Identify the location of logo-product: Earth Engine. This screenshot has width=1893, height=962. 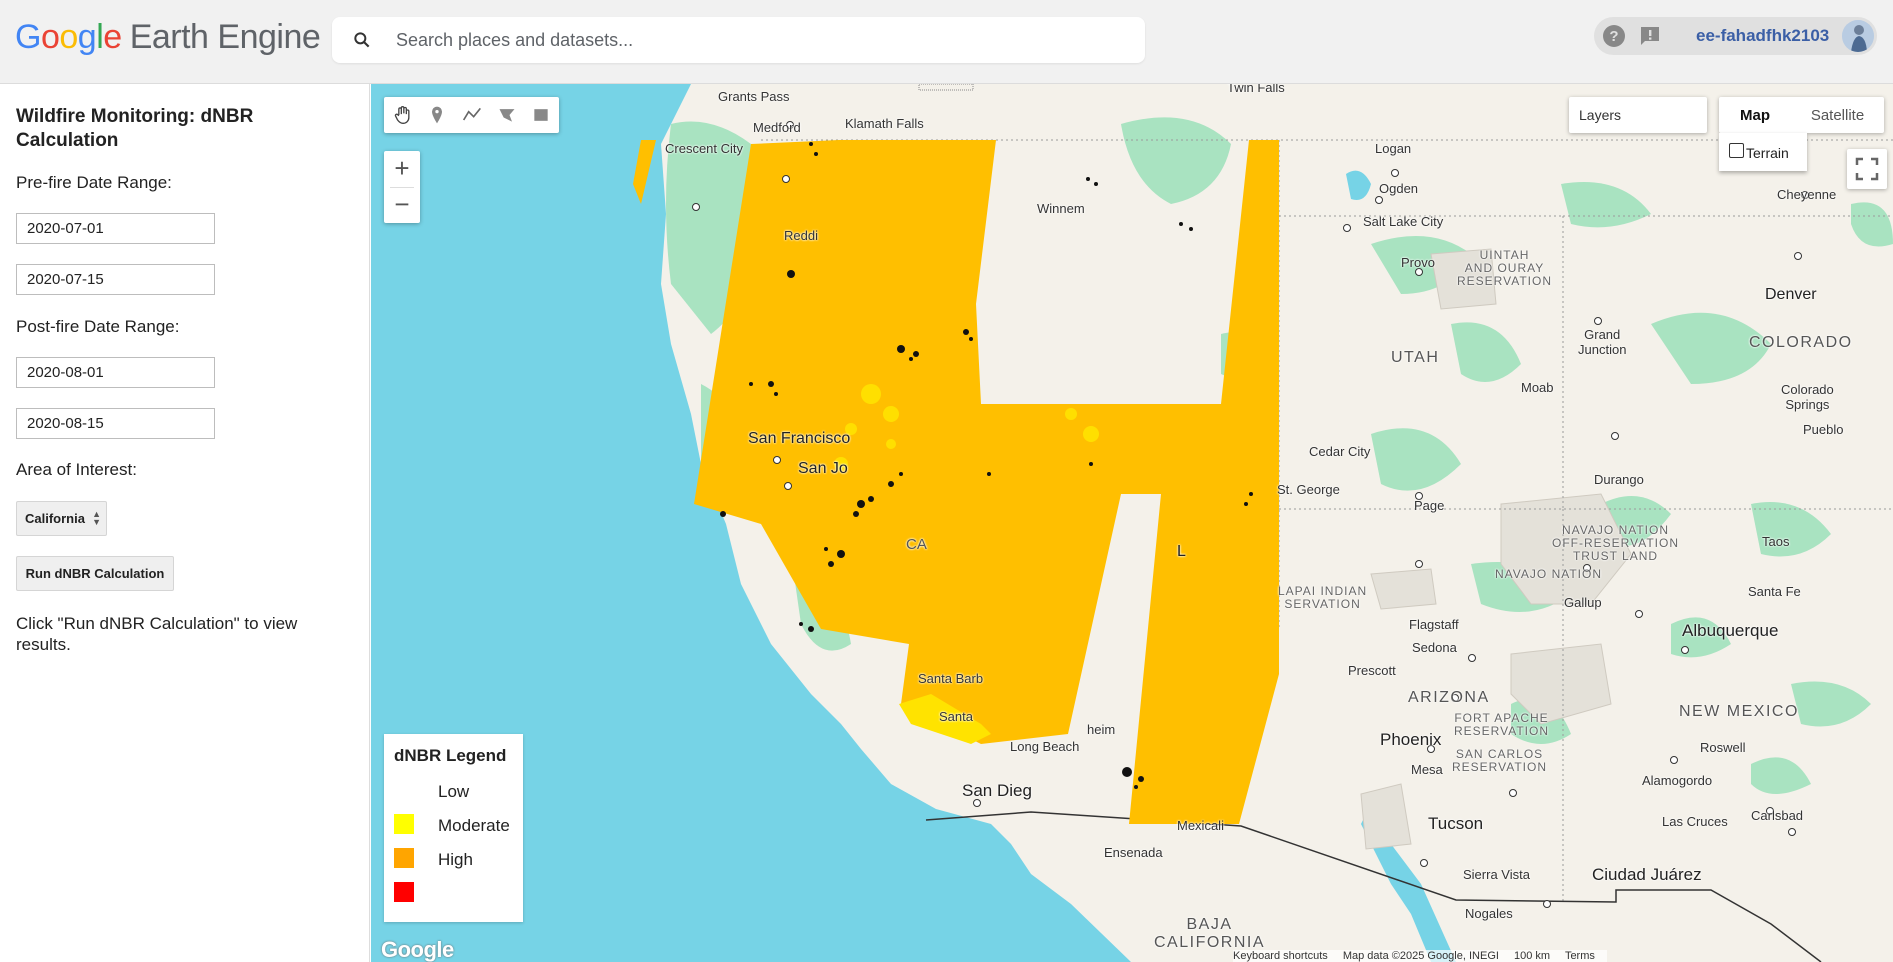
(225, 37).